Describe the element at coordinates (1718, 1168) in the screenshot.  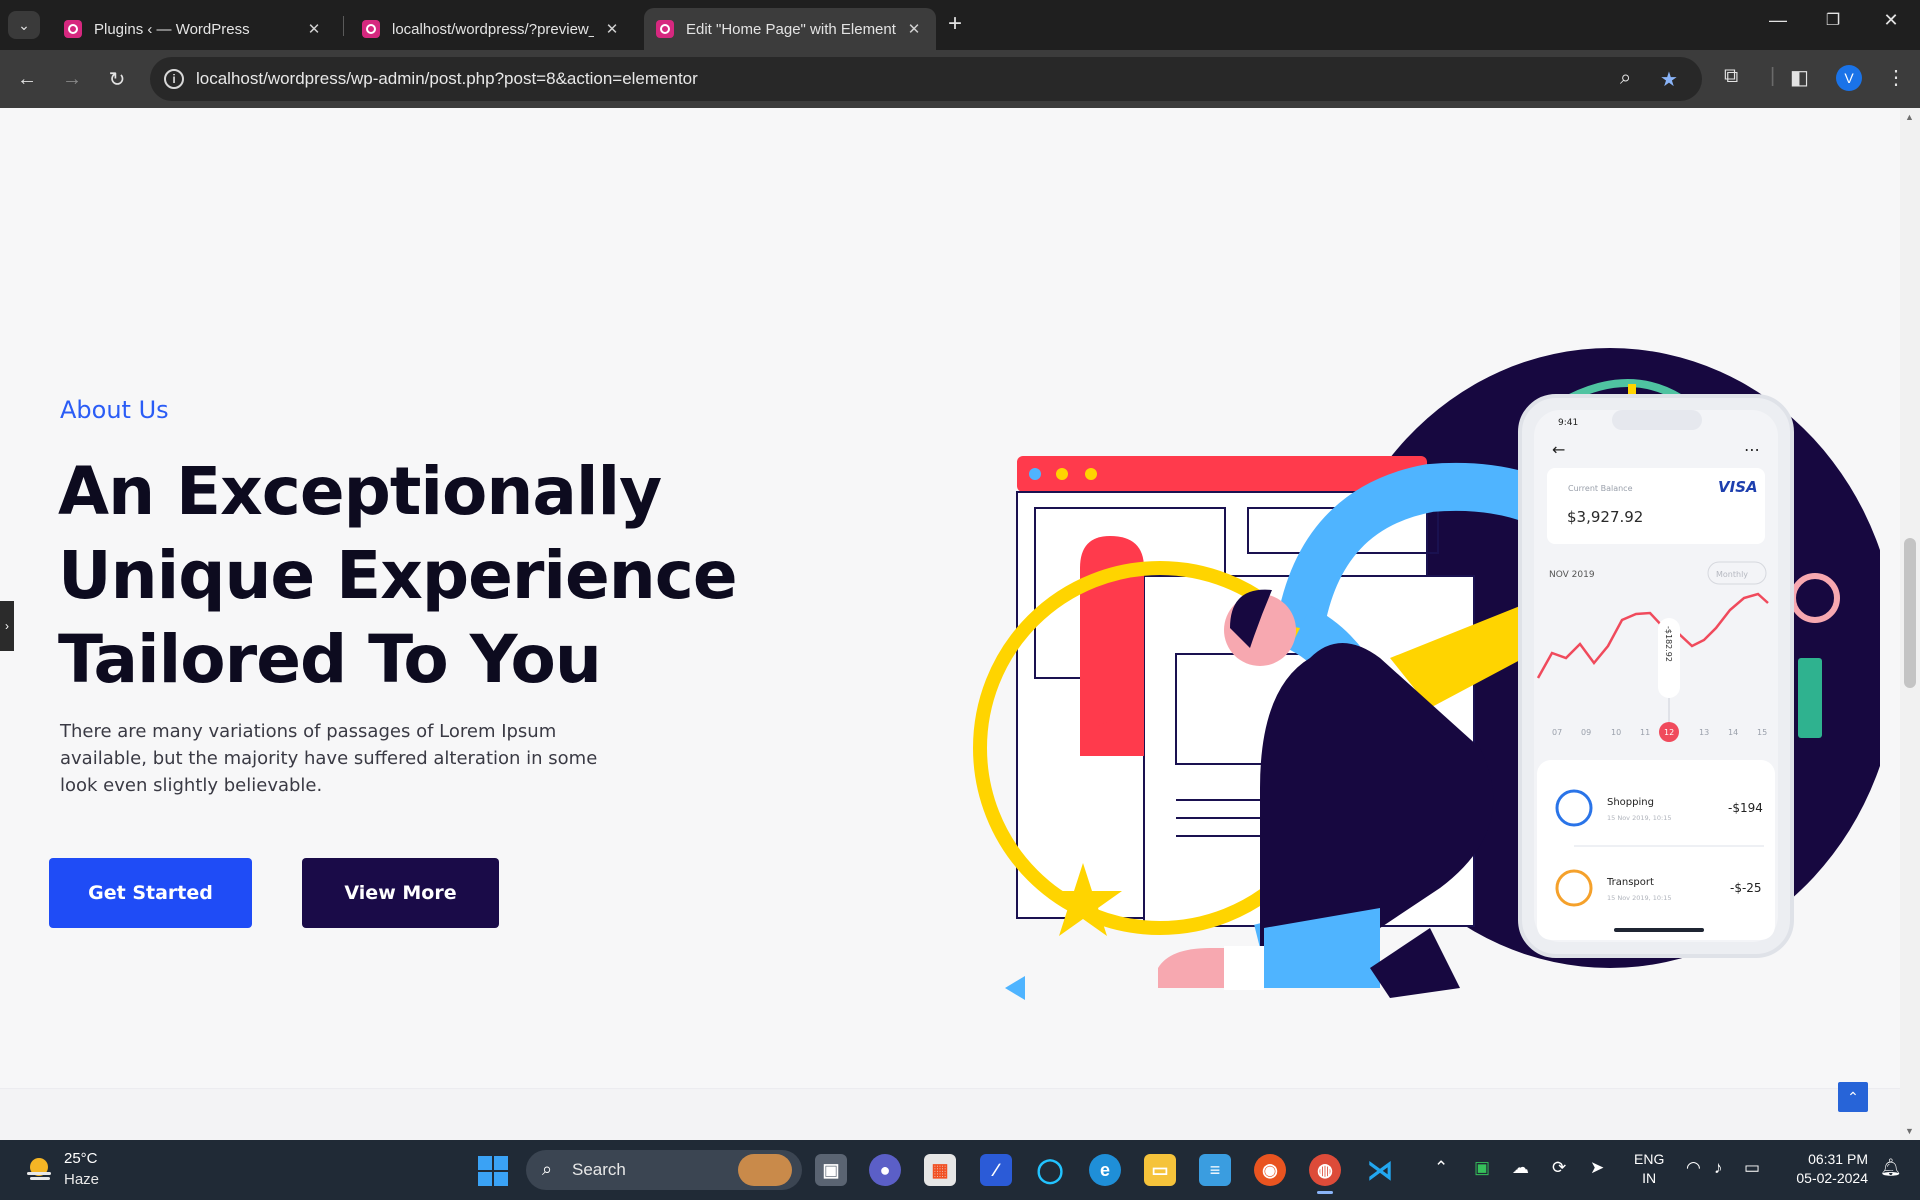
I see `volume-icon: ♪` at that location.